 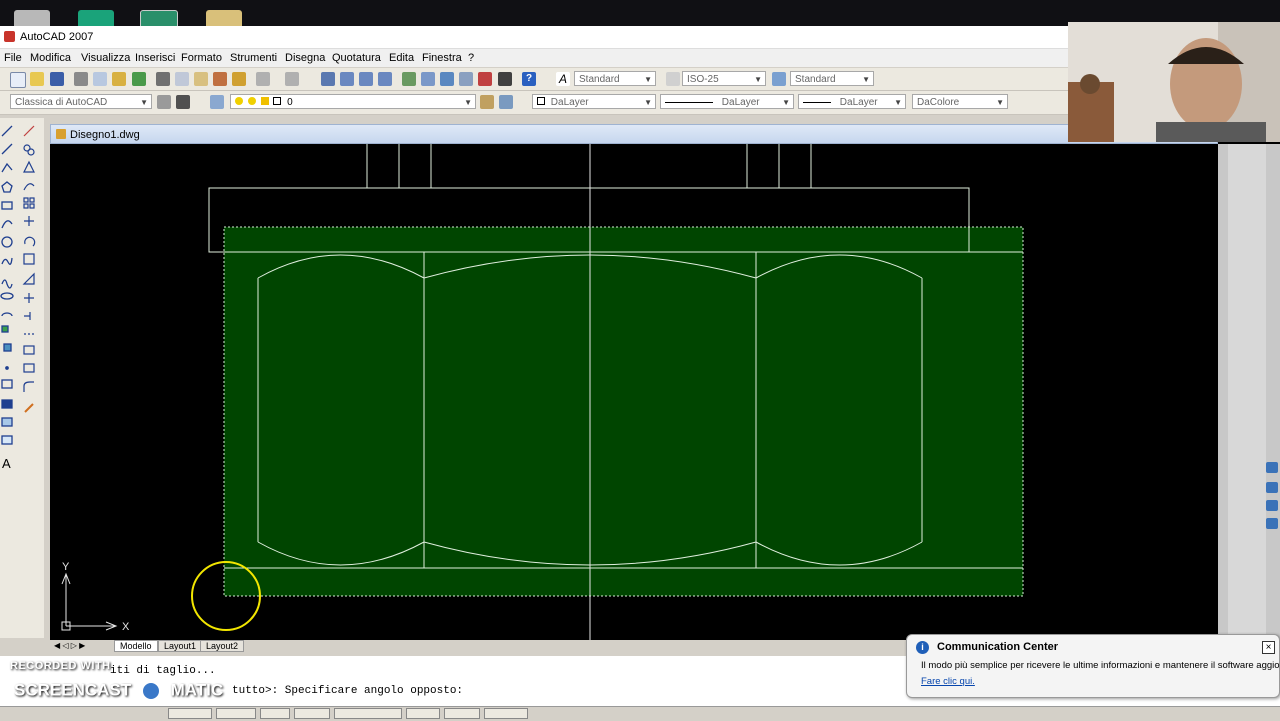 I want to click on gradient-tool-icon, so click(x=7, y=404).